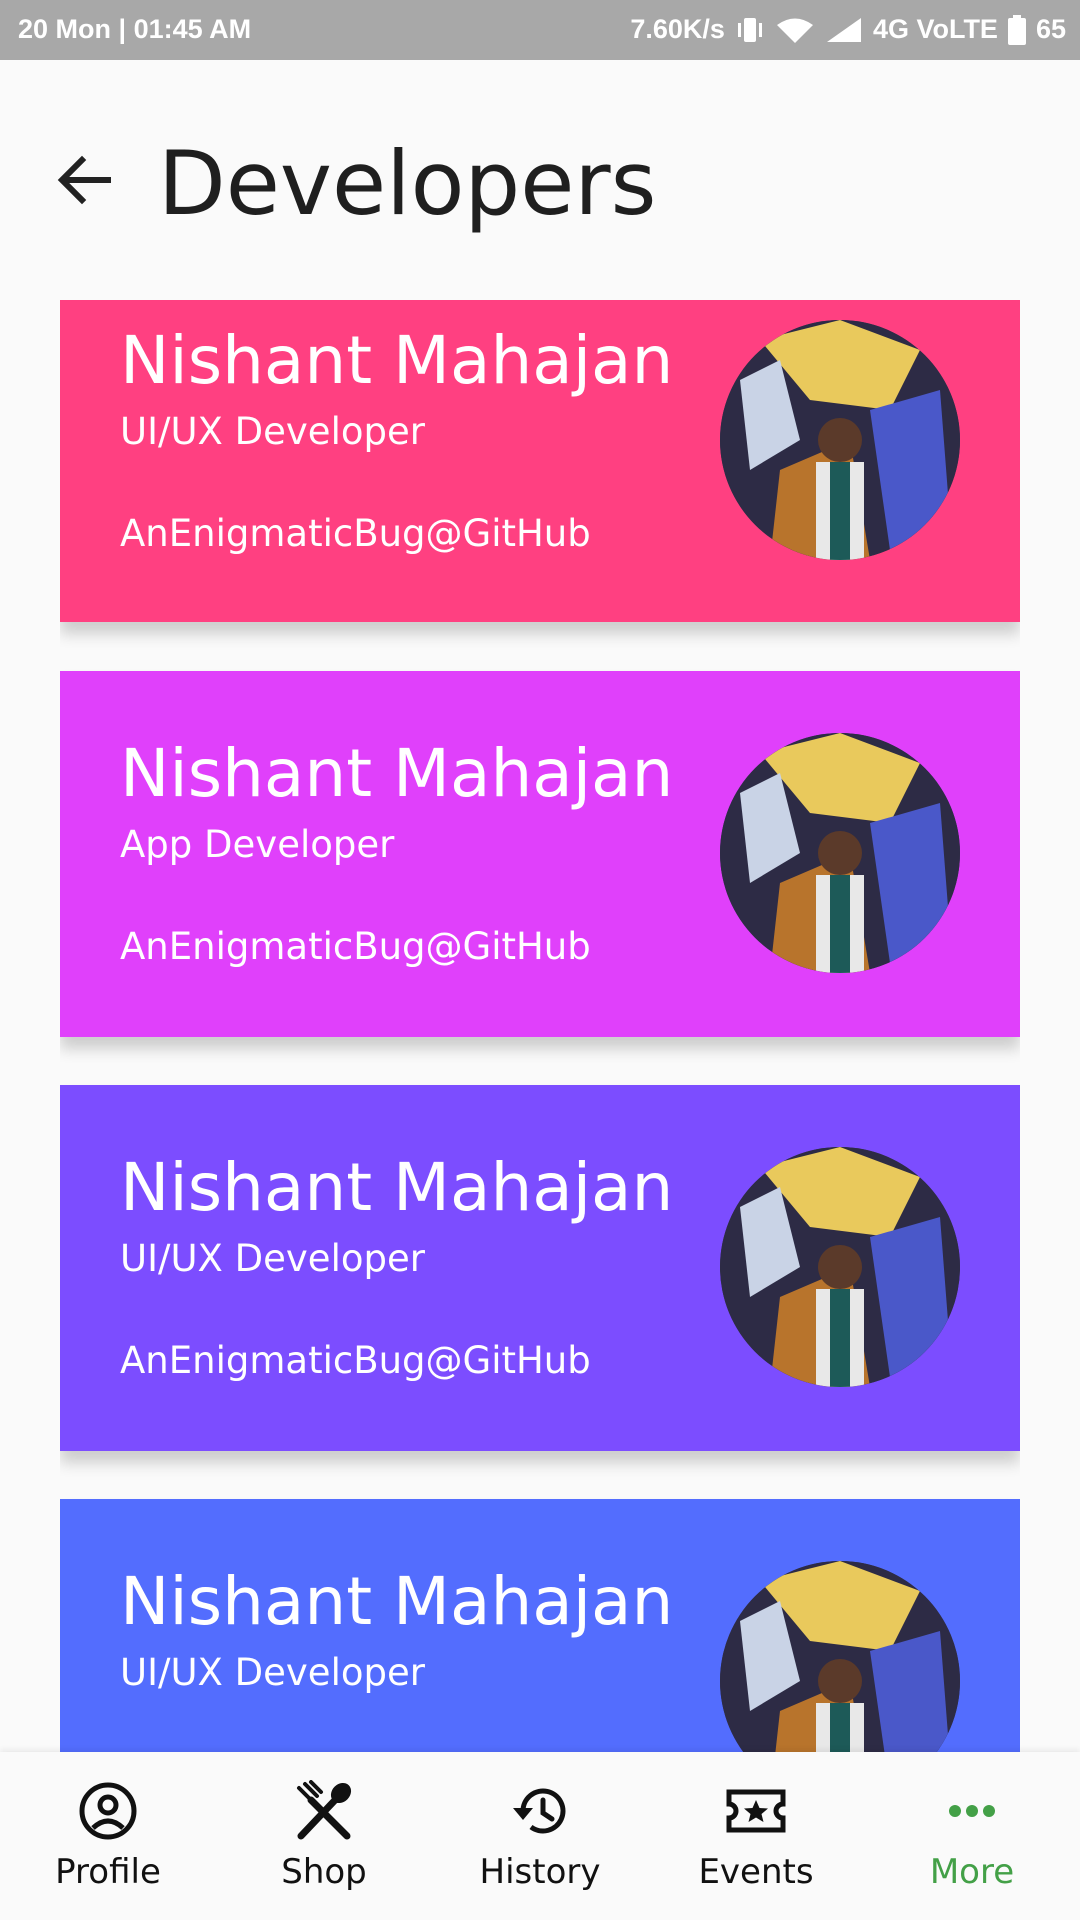  I want to click on back-button, so click(84, 180).